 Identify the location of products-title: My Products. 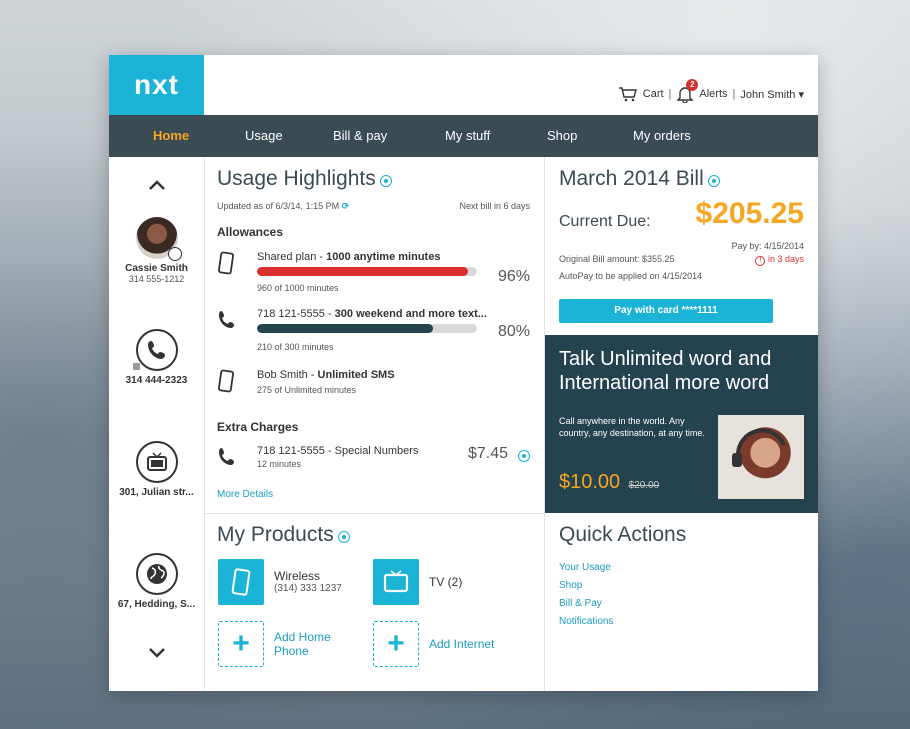
(275, 534).